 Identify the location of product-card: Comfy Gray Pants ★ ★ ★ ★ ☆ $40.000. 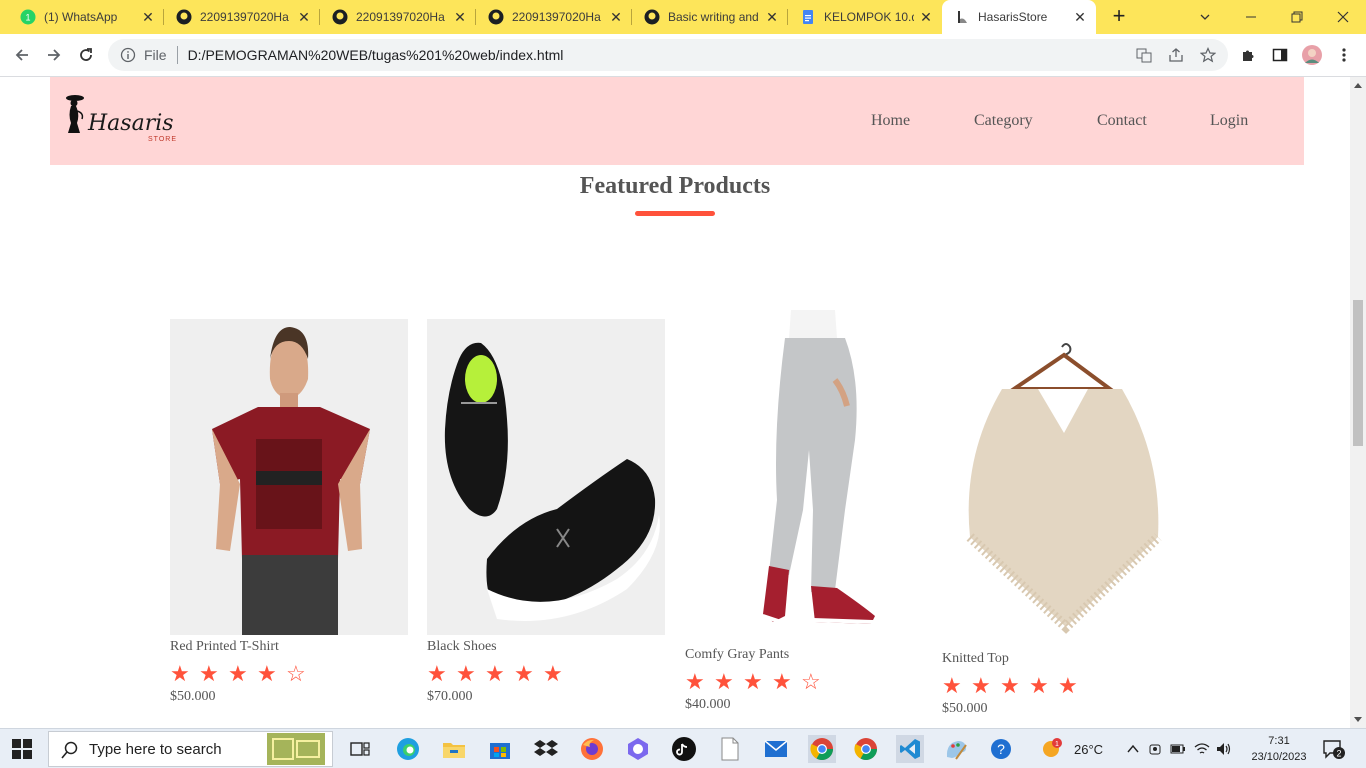
(804, 511).